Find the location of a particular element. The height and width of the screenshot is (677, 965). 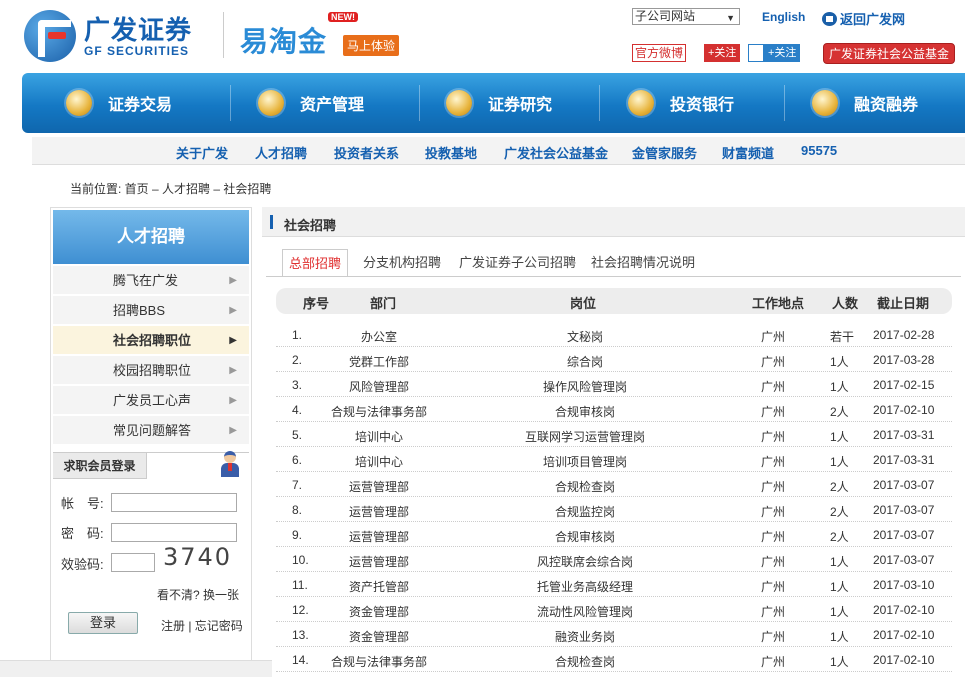

captcha-image: 3740 is located at coordinates (197, 557).